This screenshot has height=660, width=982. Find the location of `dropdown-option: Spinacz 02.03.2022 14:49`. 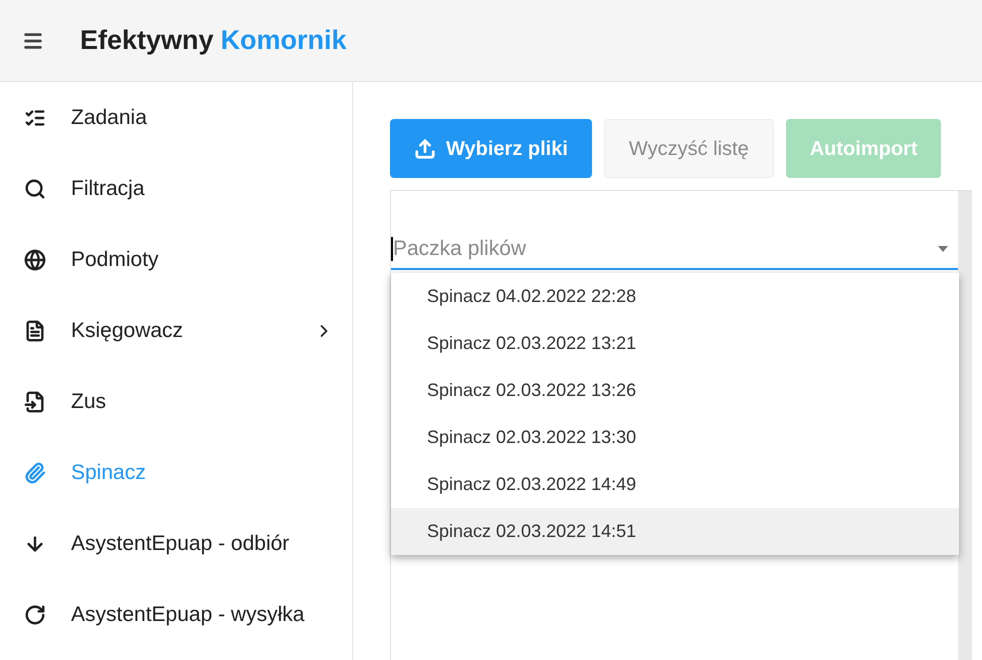

dropdown-option: Spinacz 02.03.2022 14:49 is located at coordinates (675, 484).